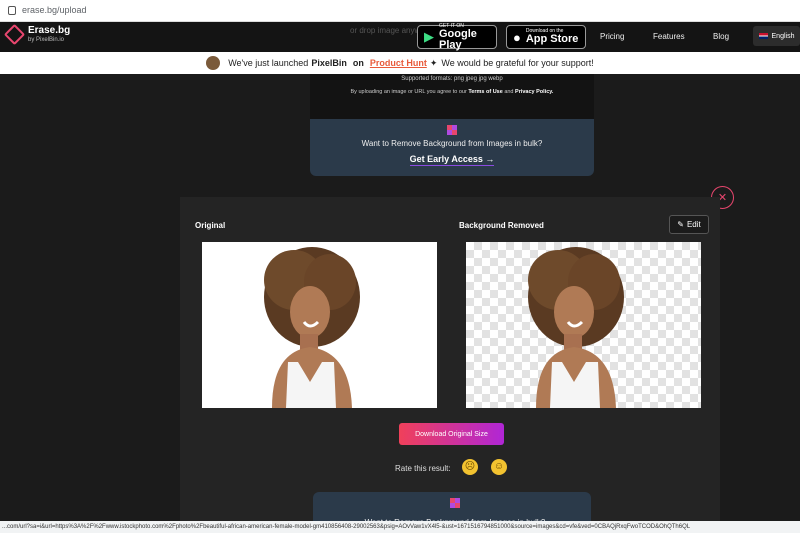 Image resolution: width=800 pixels, height=533 pixels. What do you see at coordinates (54, 10) in the screenshot?
I see `address-url: erase.bg/upload` at bounding box center [54, 10].